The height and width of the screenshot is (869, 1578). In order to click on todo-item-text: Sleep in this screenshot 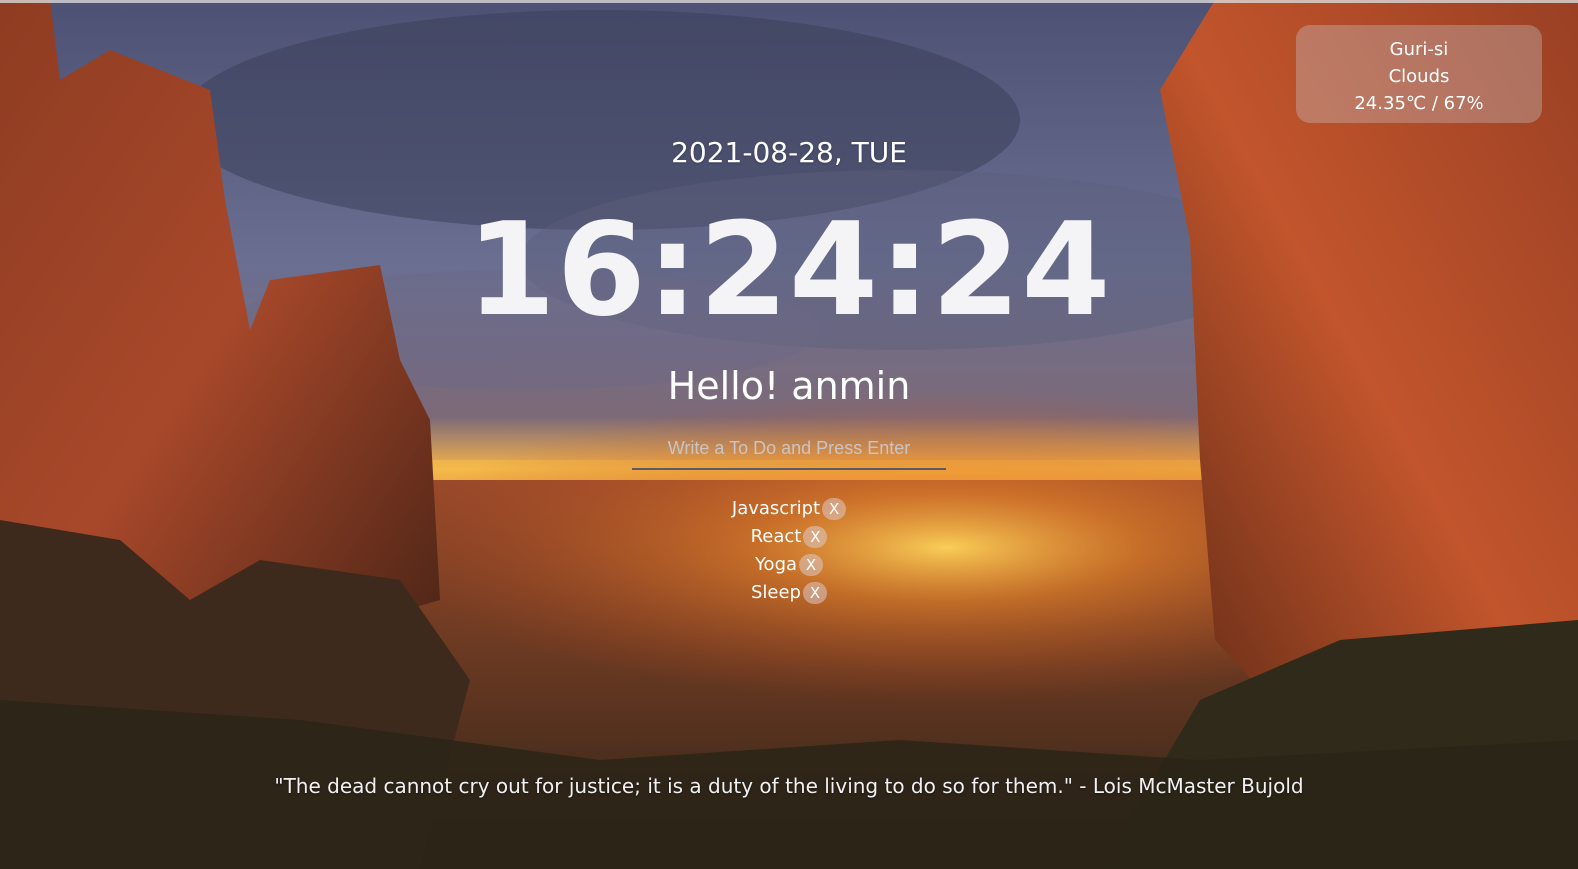, I will do `click(775, 592)`.